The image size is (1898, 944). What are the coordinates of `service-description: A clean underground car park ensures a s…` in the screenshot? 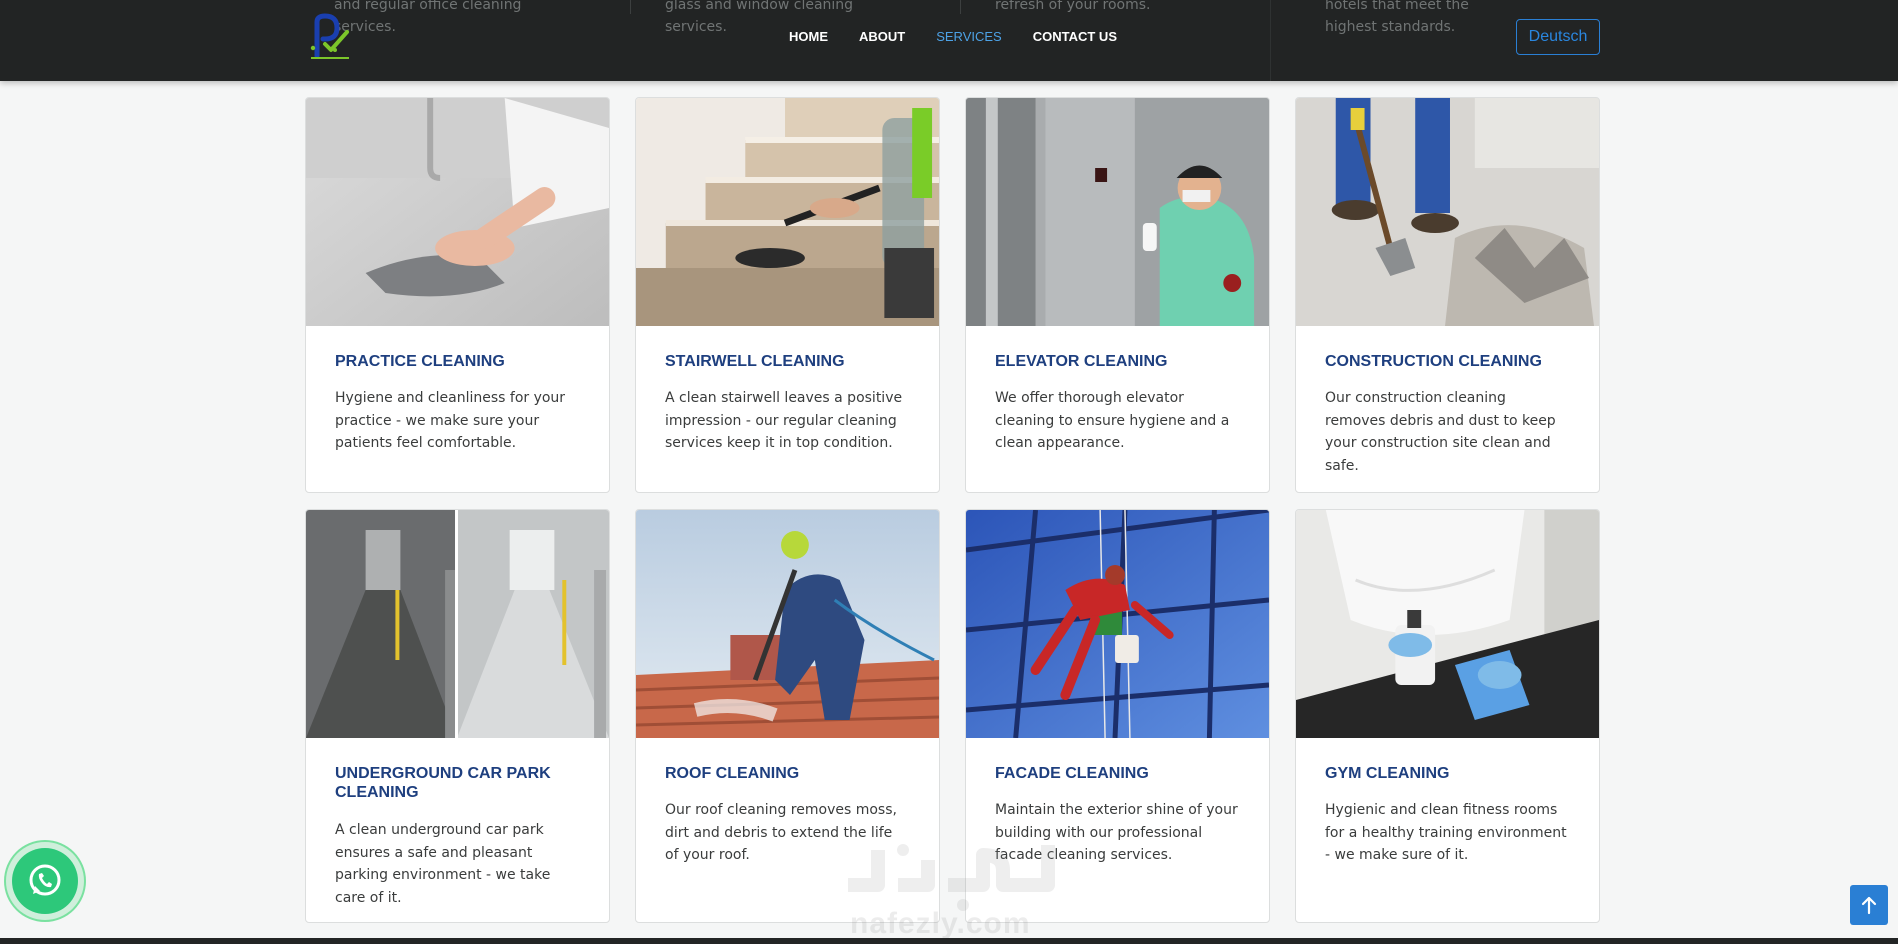 It's located at (443, 864).